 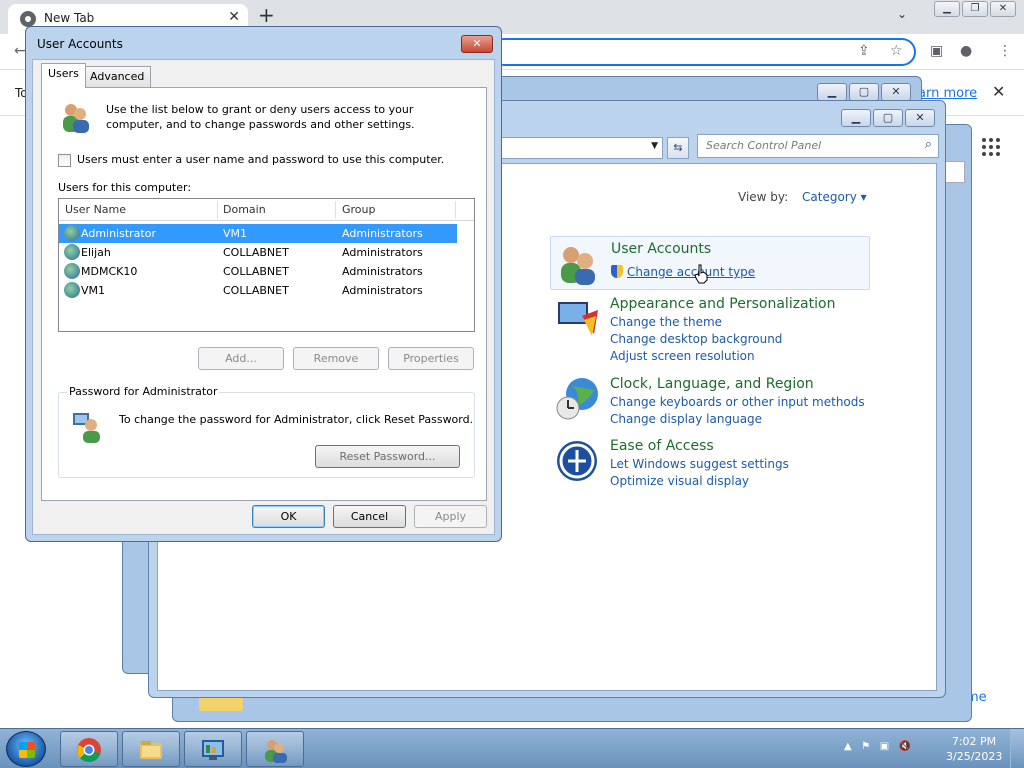 What do you see at coordinates (266, 15) in the screenshot?
I see `new-tab-button: +` at bounding box center [266, 15].